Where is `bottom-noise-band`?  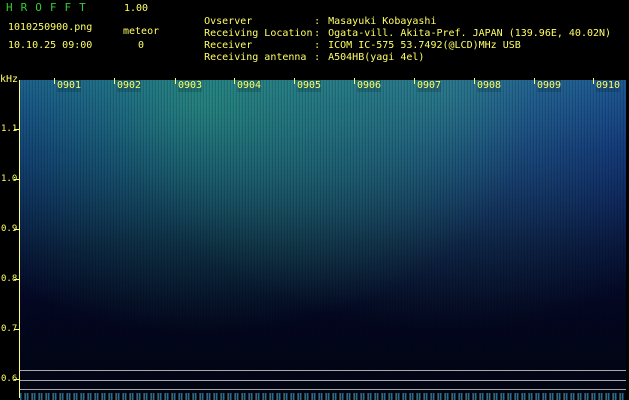
bottom-noise-band is located at coordinates (323, 396).